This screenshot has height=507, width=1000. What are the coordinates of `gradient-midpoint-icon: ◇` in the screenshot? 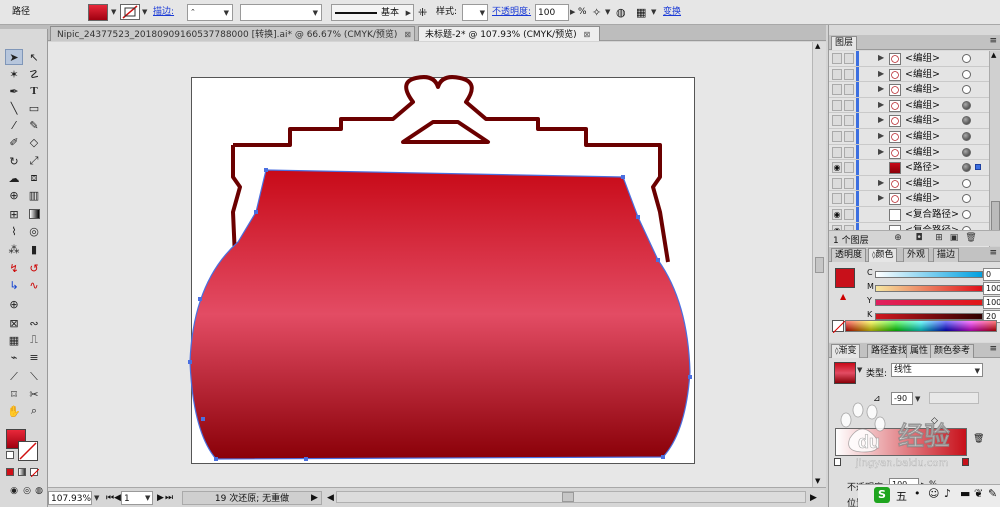 It's located at (934, 421).